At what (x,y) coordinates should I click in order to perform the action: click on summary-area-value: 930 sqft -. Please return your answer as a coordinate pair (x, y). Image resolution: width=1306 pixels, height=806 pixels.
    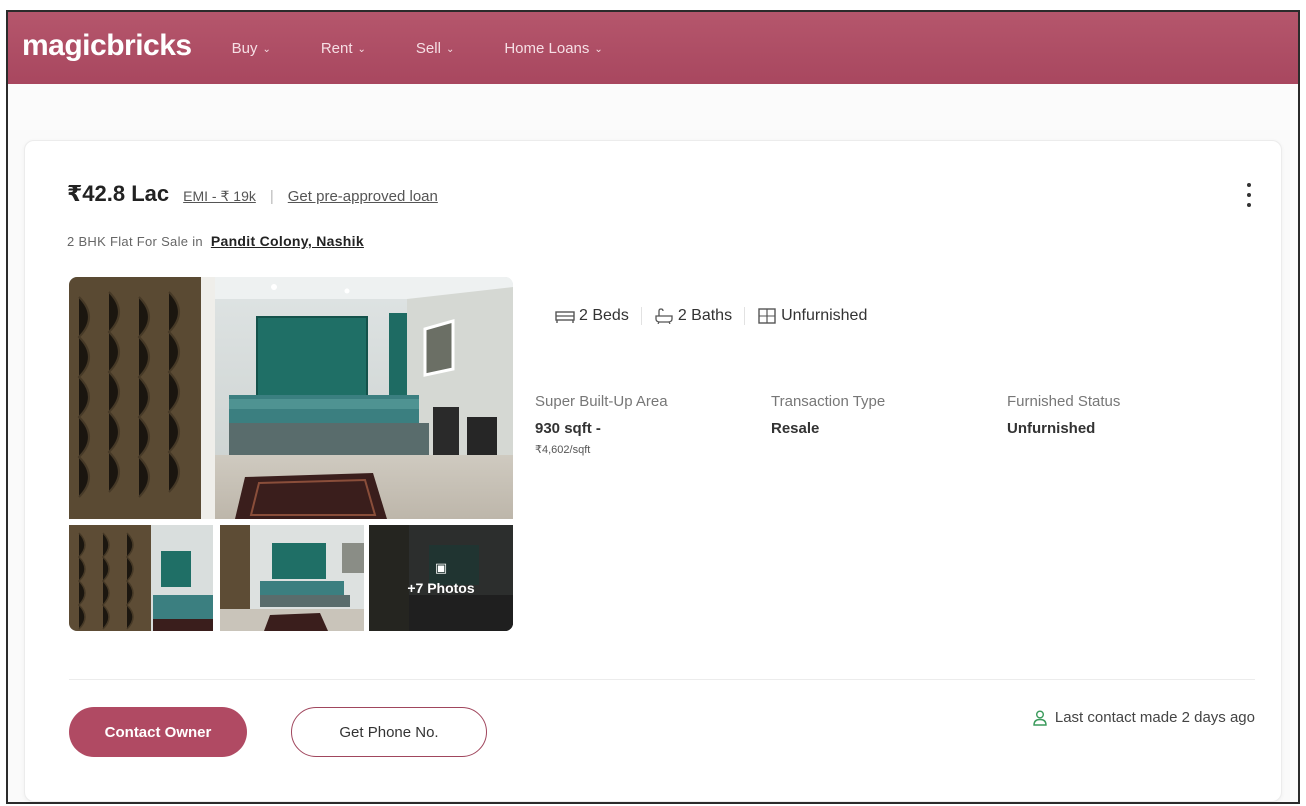
    Looking at the image, I should click on (568, 428).